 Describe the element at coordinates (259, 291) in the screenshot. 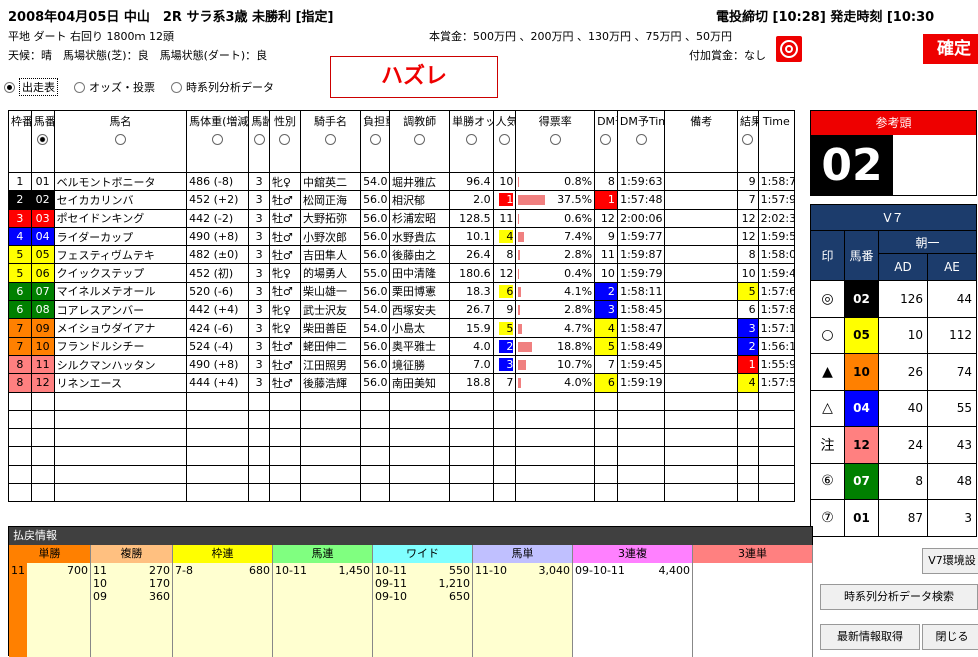

I see `age-cell: 3` at that location.